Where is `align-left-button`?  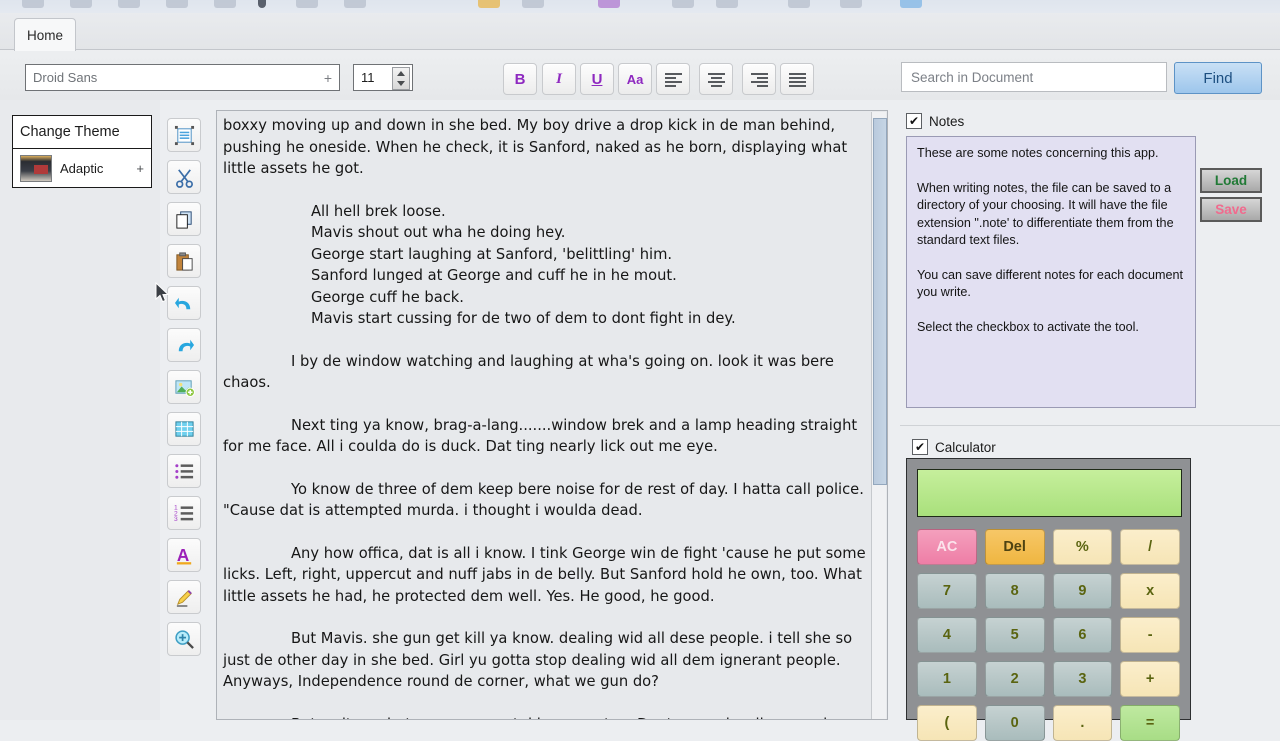
align-left-button is located at coordinates (673, 79).